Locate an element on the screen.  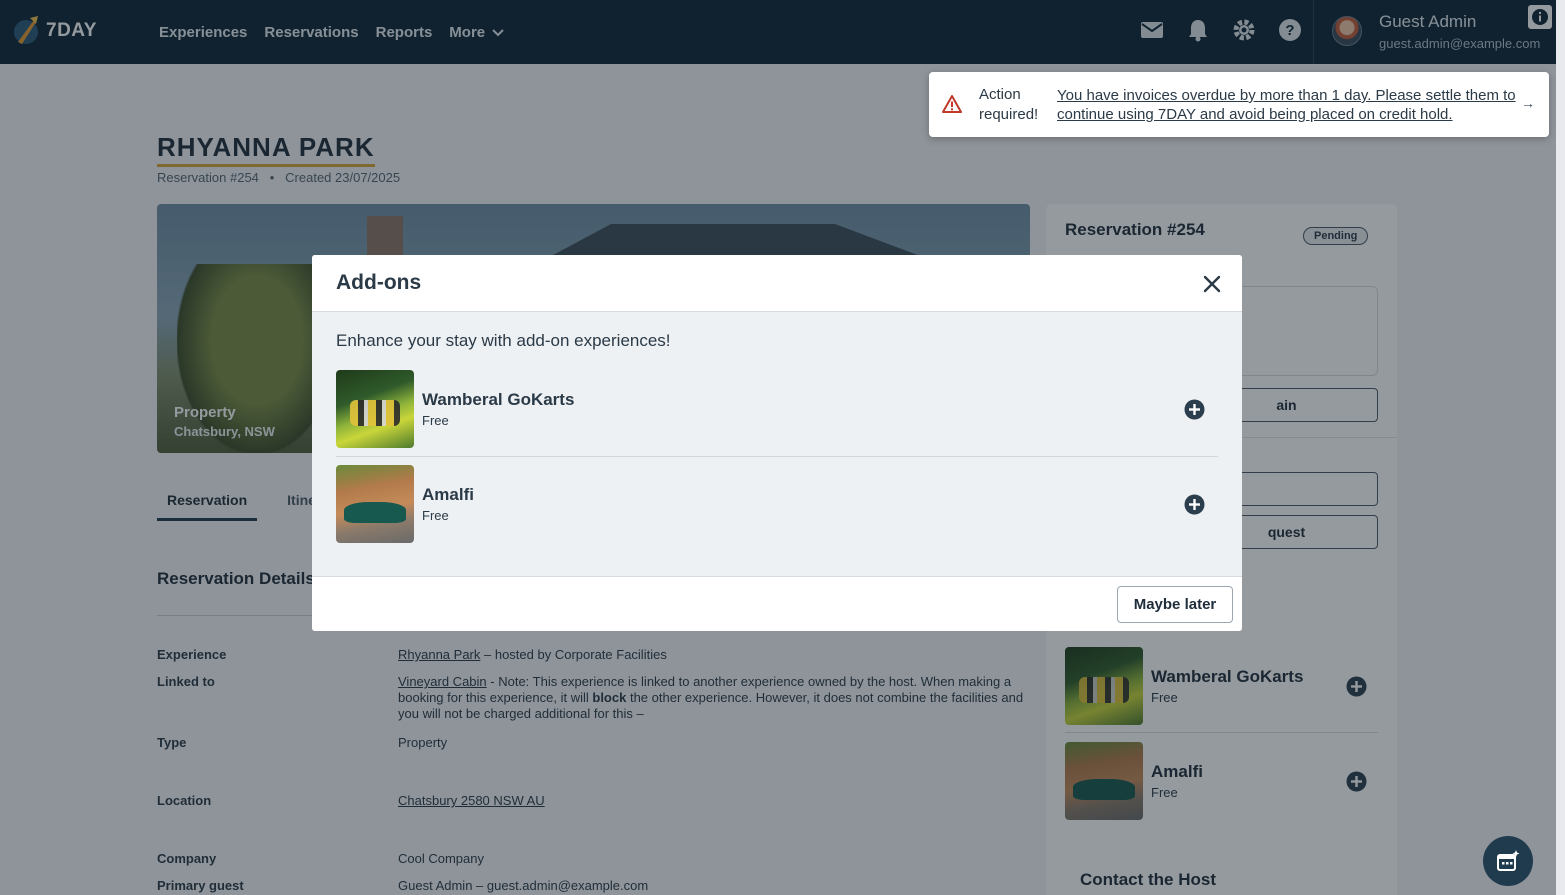
modal-header: Add-ons is located at coordinates (777, 283).